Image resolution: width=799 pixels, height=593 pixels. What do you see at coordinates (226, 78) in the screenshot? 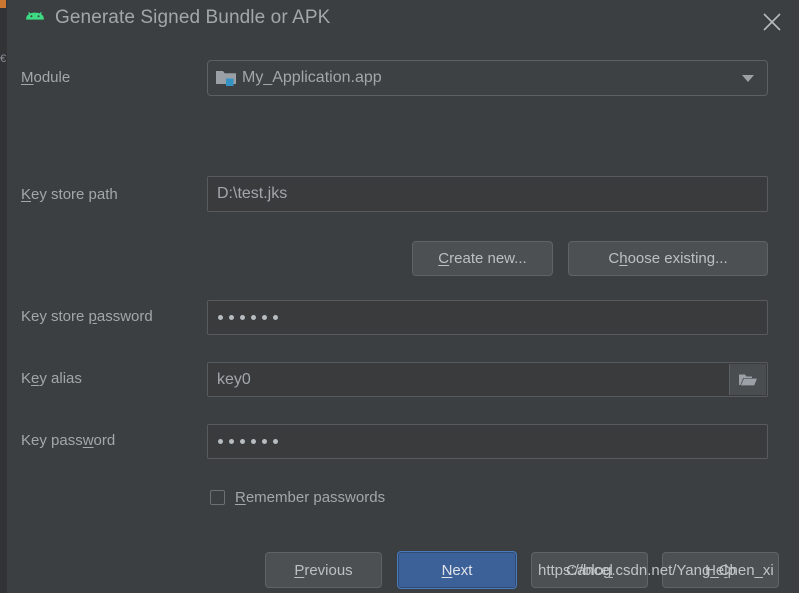
I see `module-folder-icon` at bounding box center [226, 78].